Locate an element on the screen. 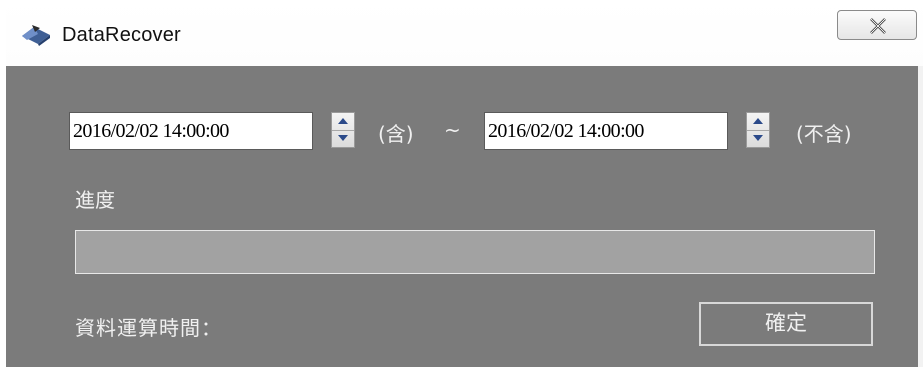  end-datetime-spinner is located at coordinates (758, 130).